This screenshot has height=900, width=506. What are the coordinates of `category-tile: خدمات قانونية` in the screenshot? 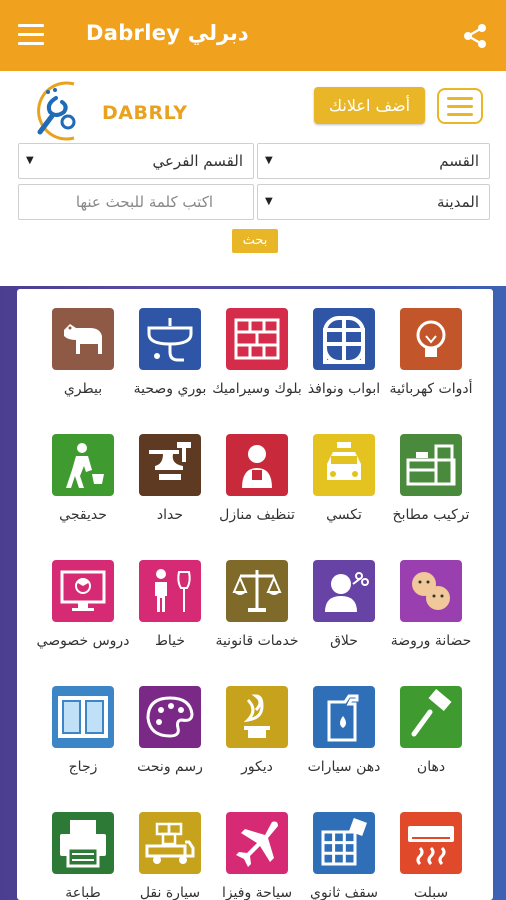 It's located at (257, 620).